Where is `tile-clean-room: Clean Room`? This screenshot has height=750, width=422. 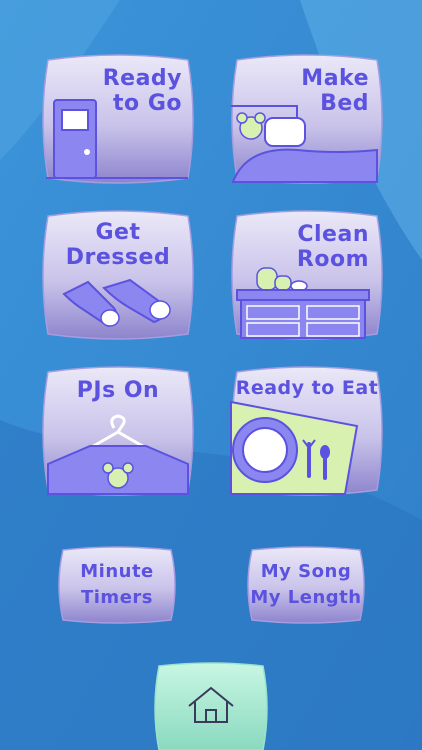 tile-clean-room: Clean Room is located at coordinates (307, 275).